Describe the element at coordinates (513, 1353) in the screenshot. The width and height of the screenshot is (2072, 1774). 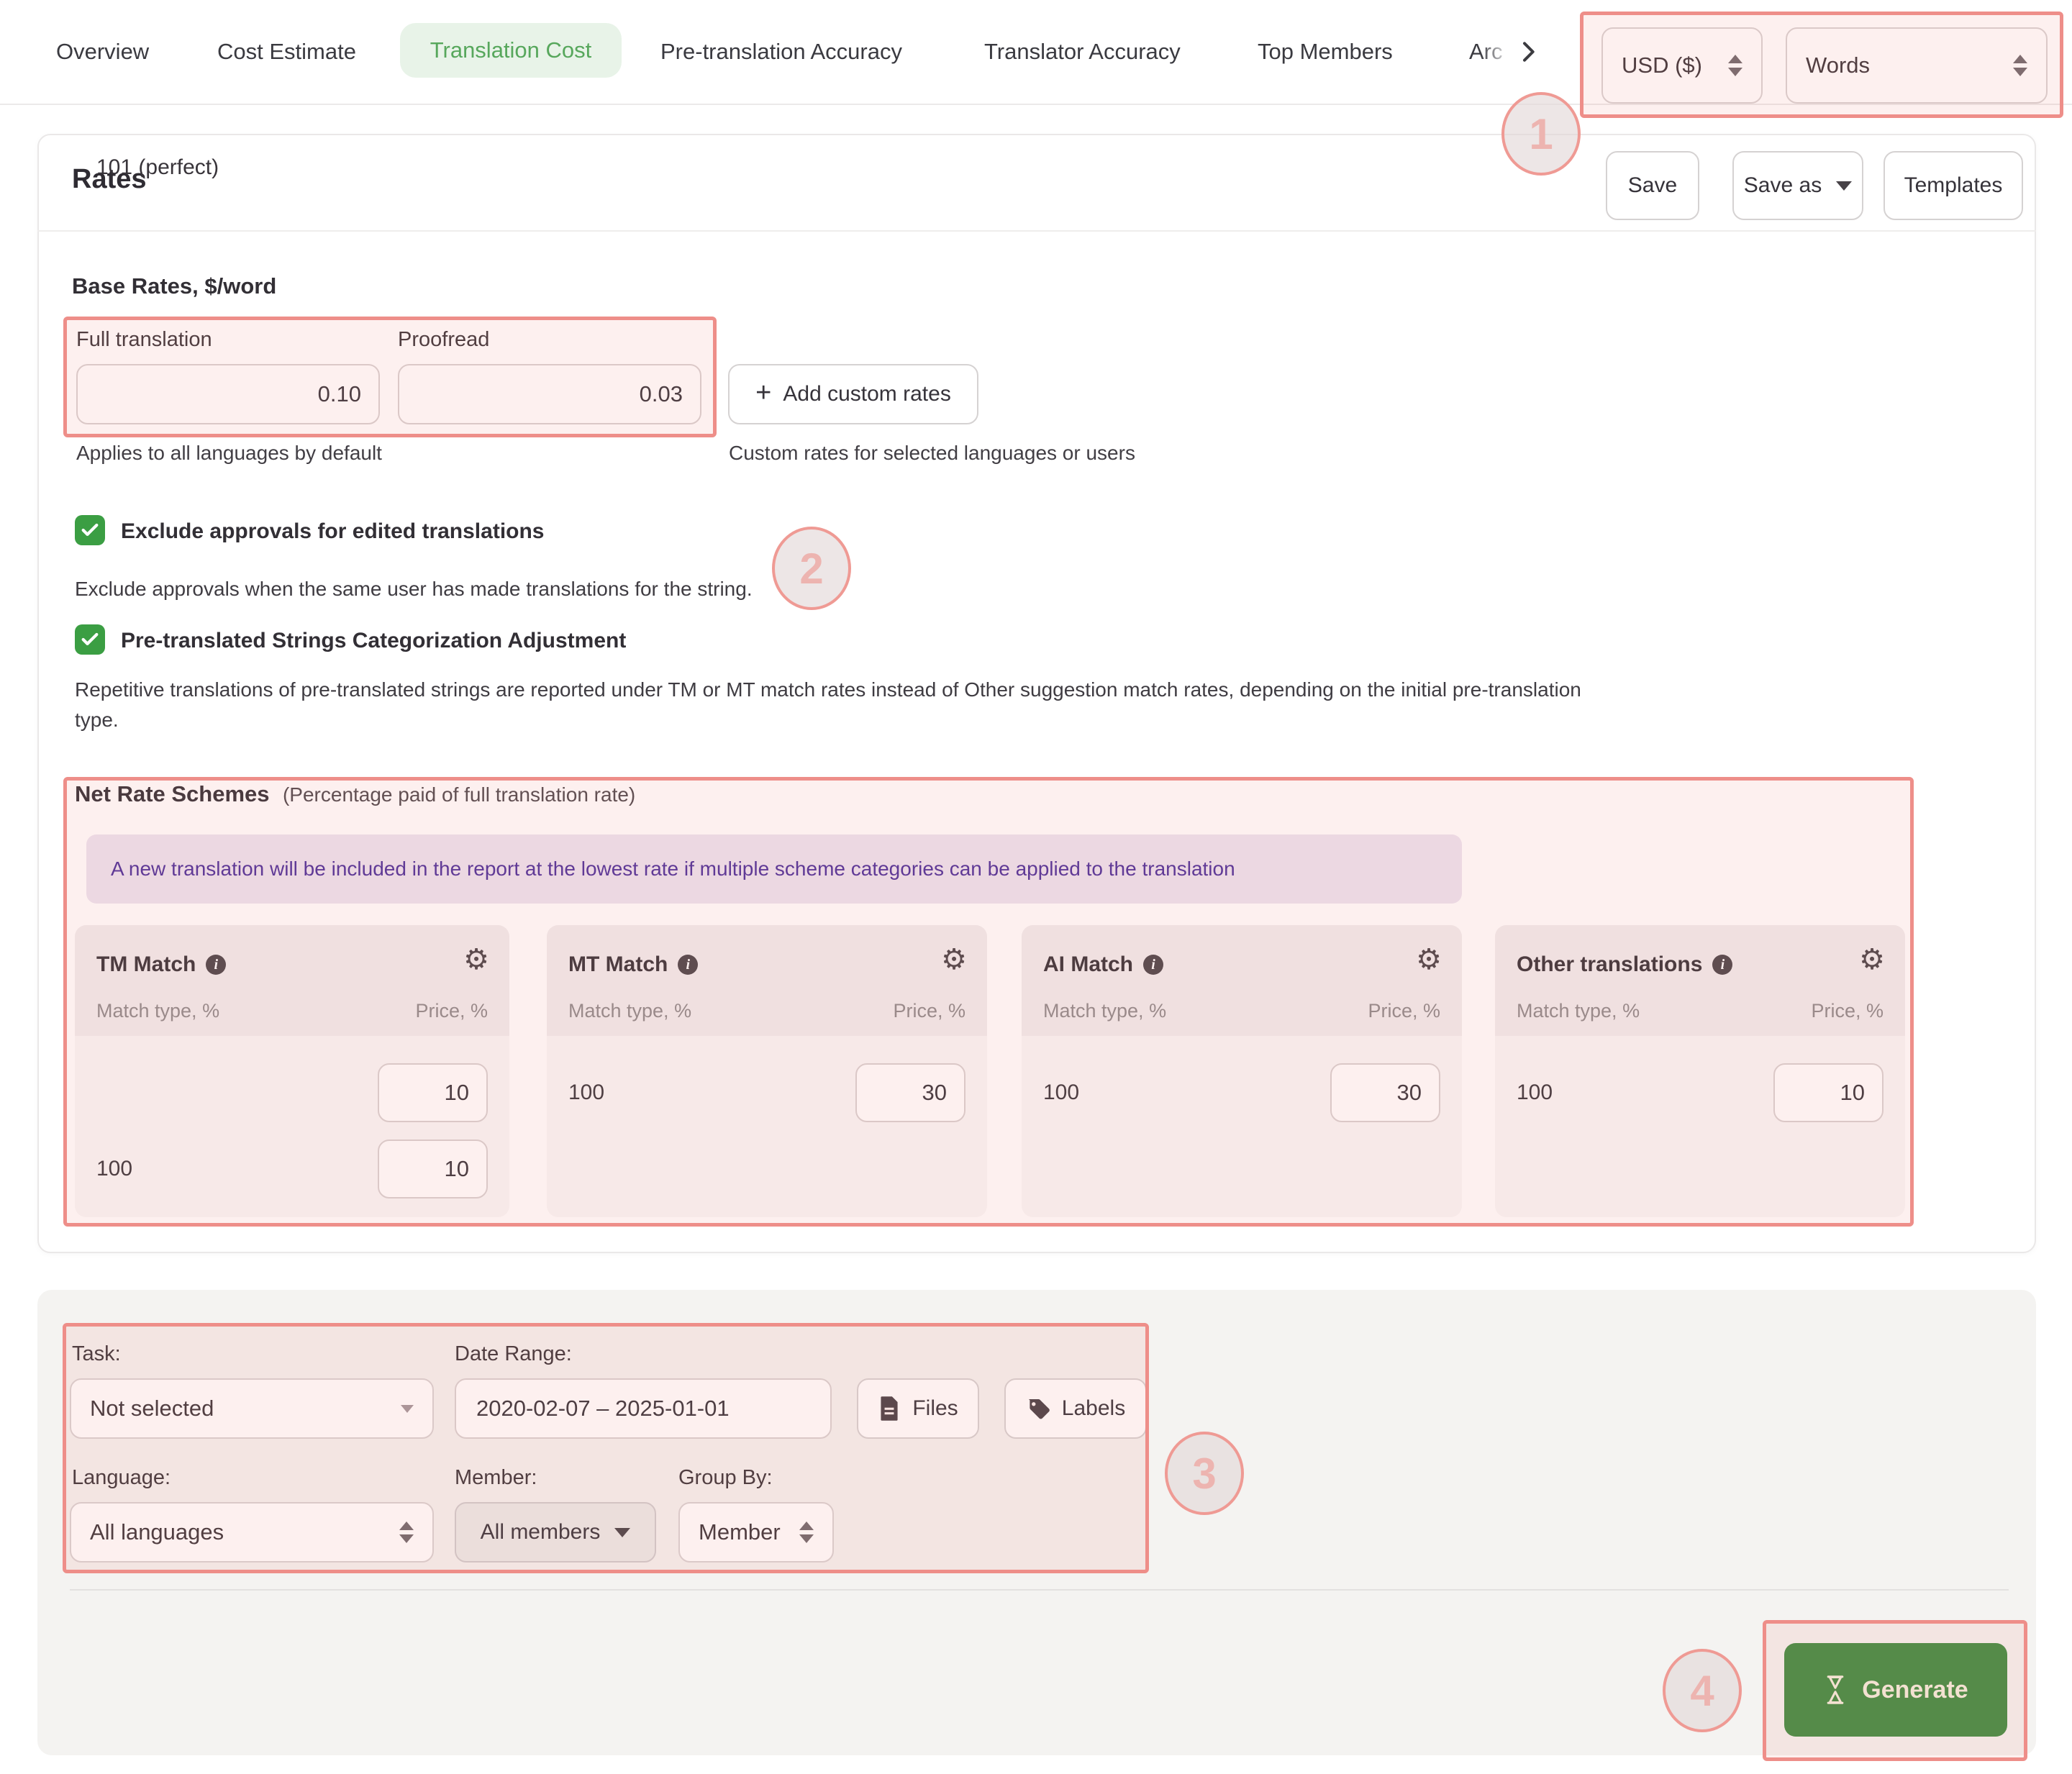
I see `date-range-label: Date Range:` at that location.